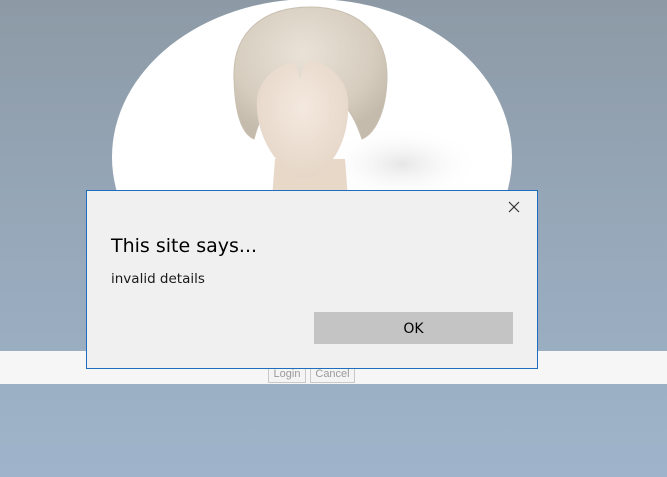 The height and width of the screenshot is (477, 667). Describe the element at coordinates (514, 207) in the screenshot. I see `close-icon` at that location.